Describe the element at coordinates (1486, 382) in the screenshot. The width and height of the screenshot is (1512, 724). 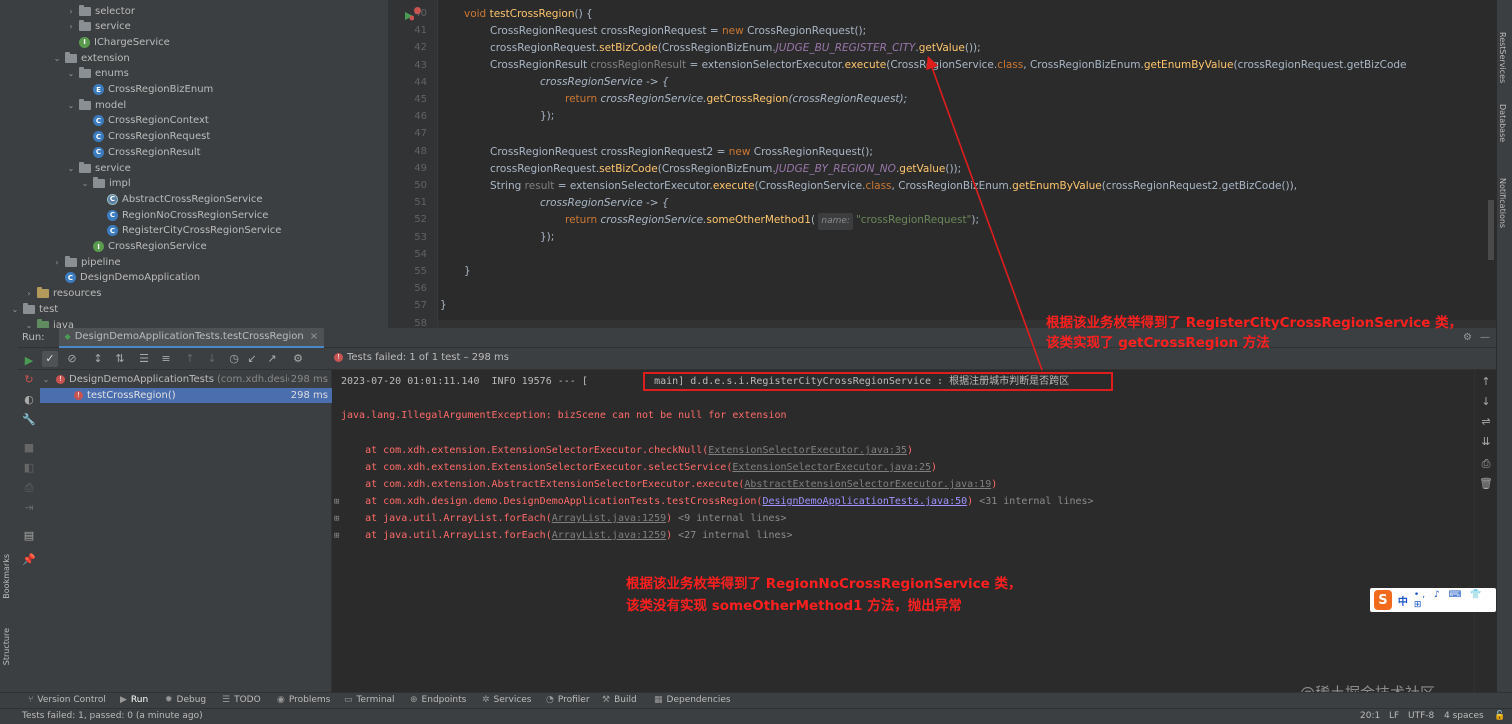
I see `scroll-up-icon: ↑` at that location.